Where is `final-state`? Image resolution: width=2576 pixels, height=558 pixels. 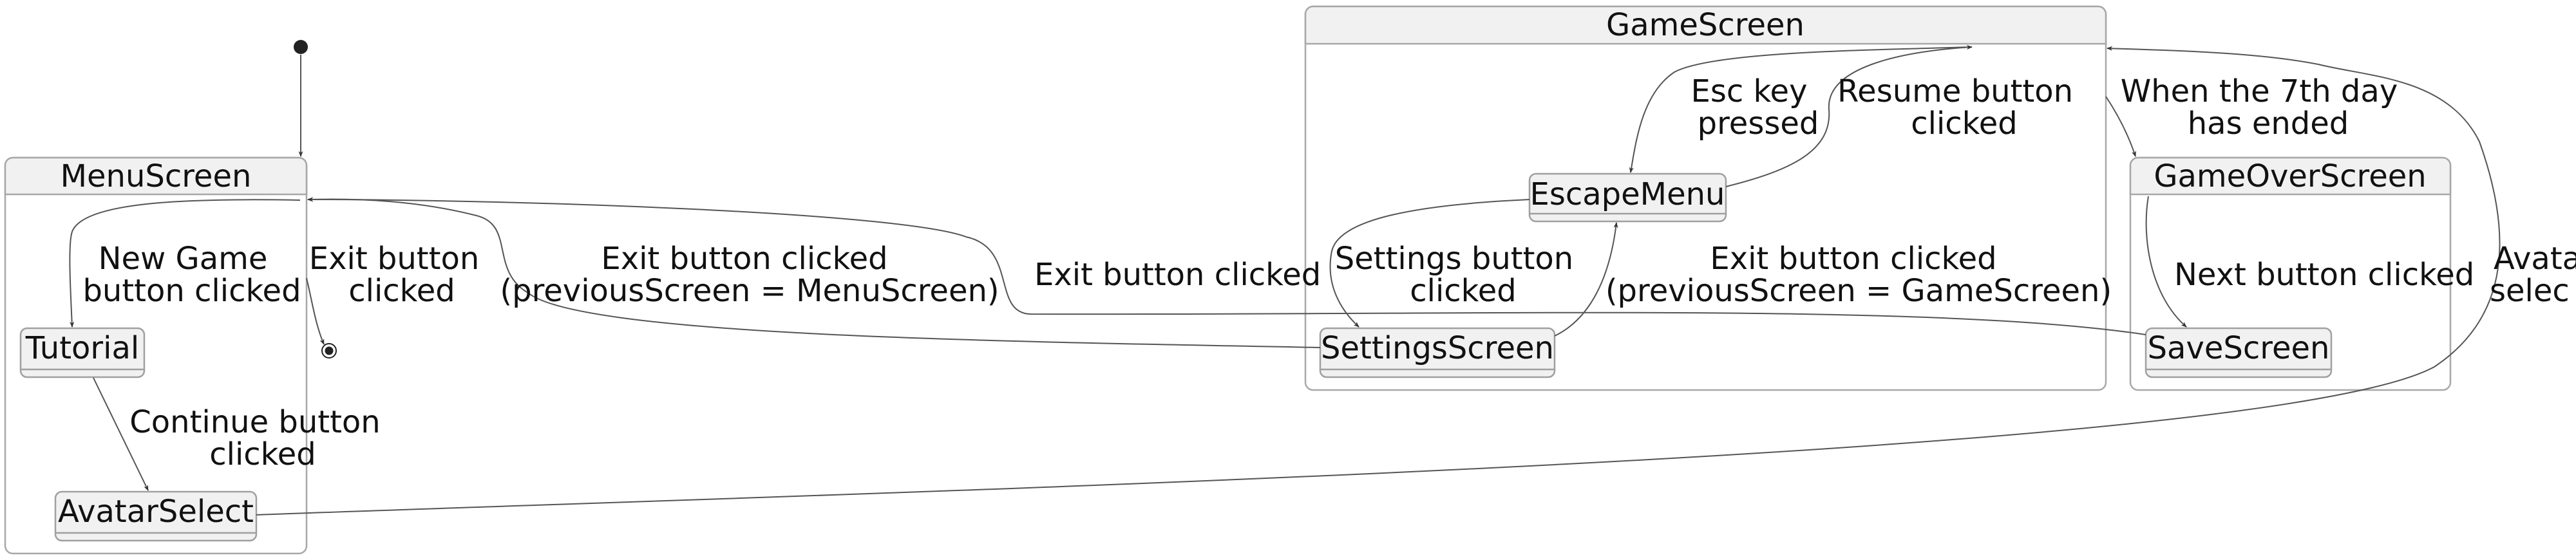 final-state is located at coordinates (329, 350).